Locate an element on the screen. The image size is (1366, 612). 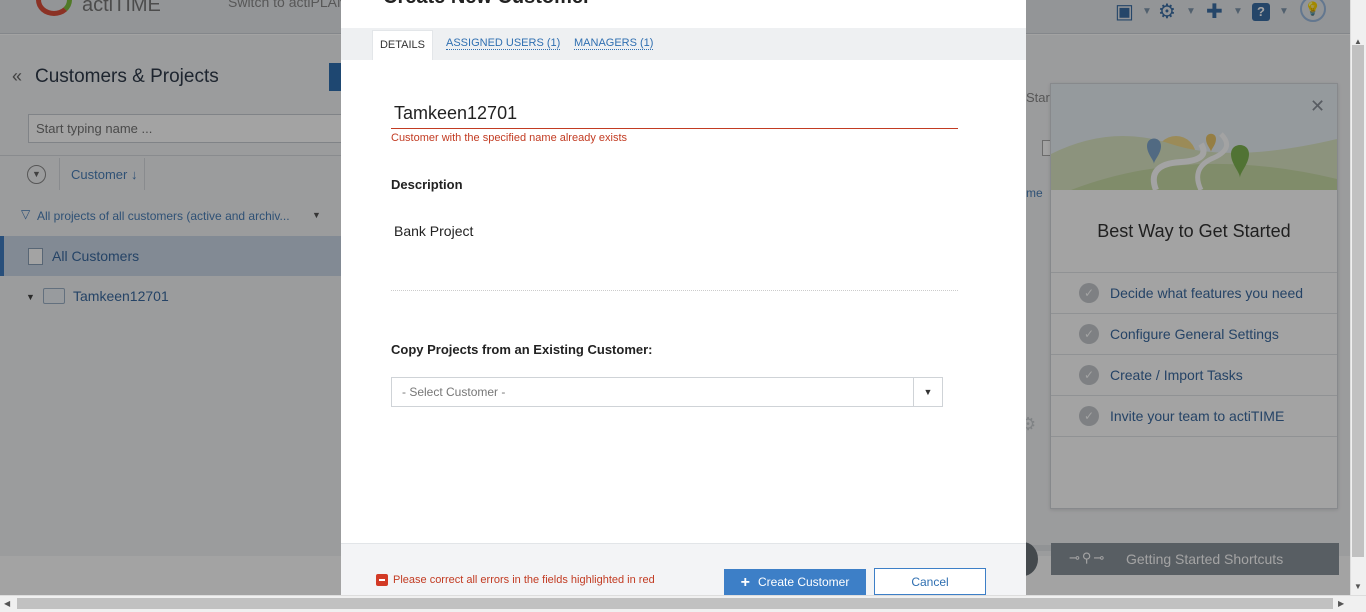
tab-assigned-users: ASSIGNED USERS (1) is located at coordinates (503, 43).